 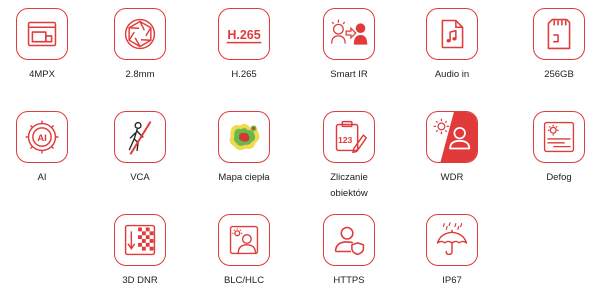 I want to click on feature-label-line: obiektów, so click(x=349, y=193).